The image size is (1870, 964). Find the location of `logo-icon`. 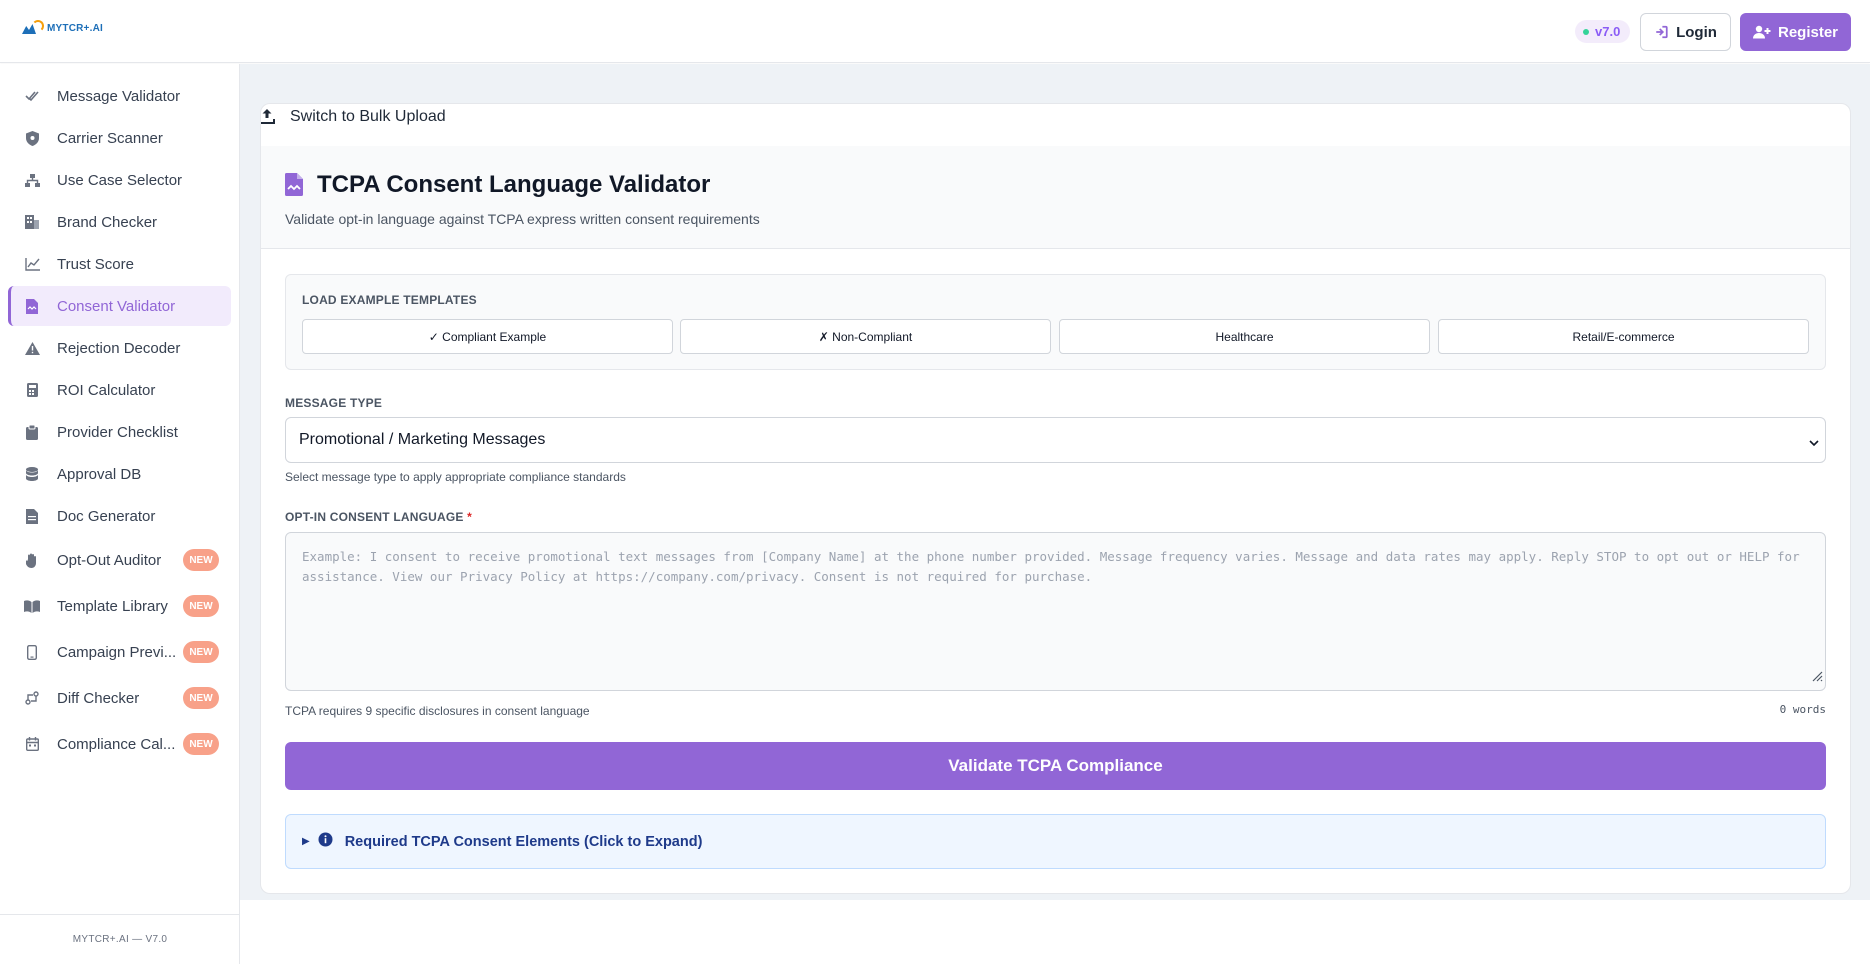

logo-icon is located at coordinates (33, 28).